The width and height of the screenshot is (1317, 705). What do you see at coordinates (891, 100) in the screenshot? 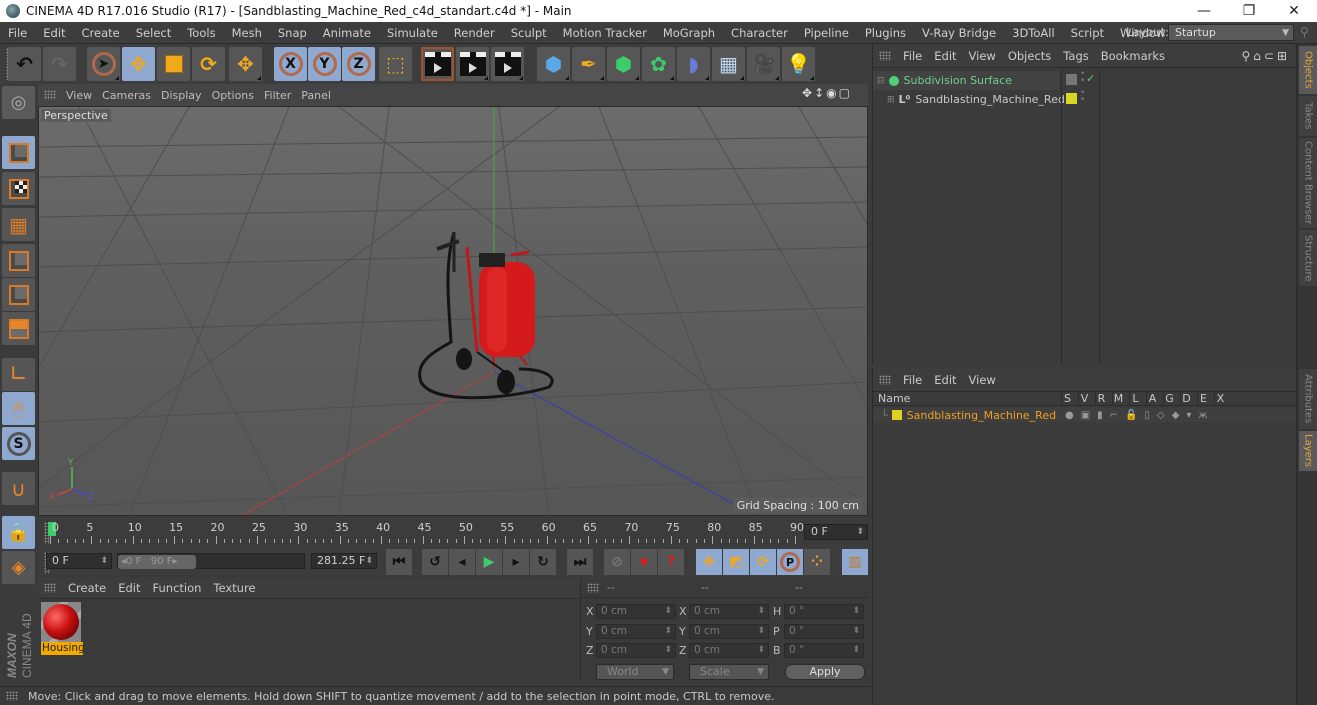
I see `expand-icon: ⊞` at bounding box center [891, 100].